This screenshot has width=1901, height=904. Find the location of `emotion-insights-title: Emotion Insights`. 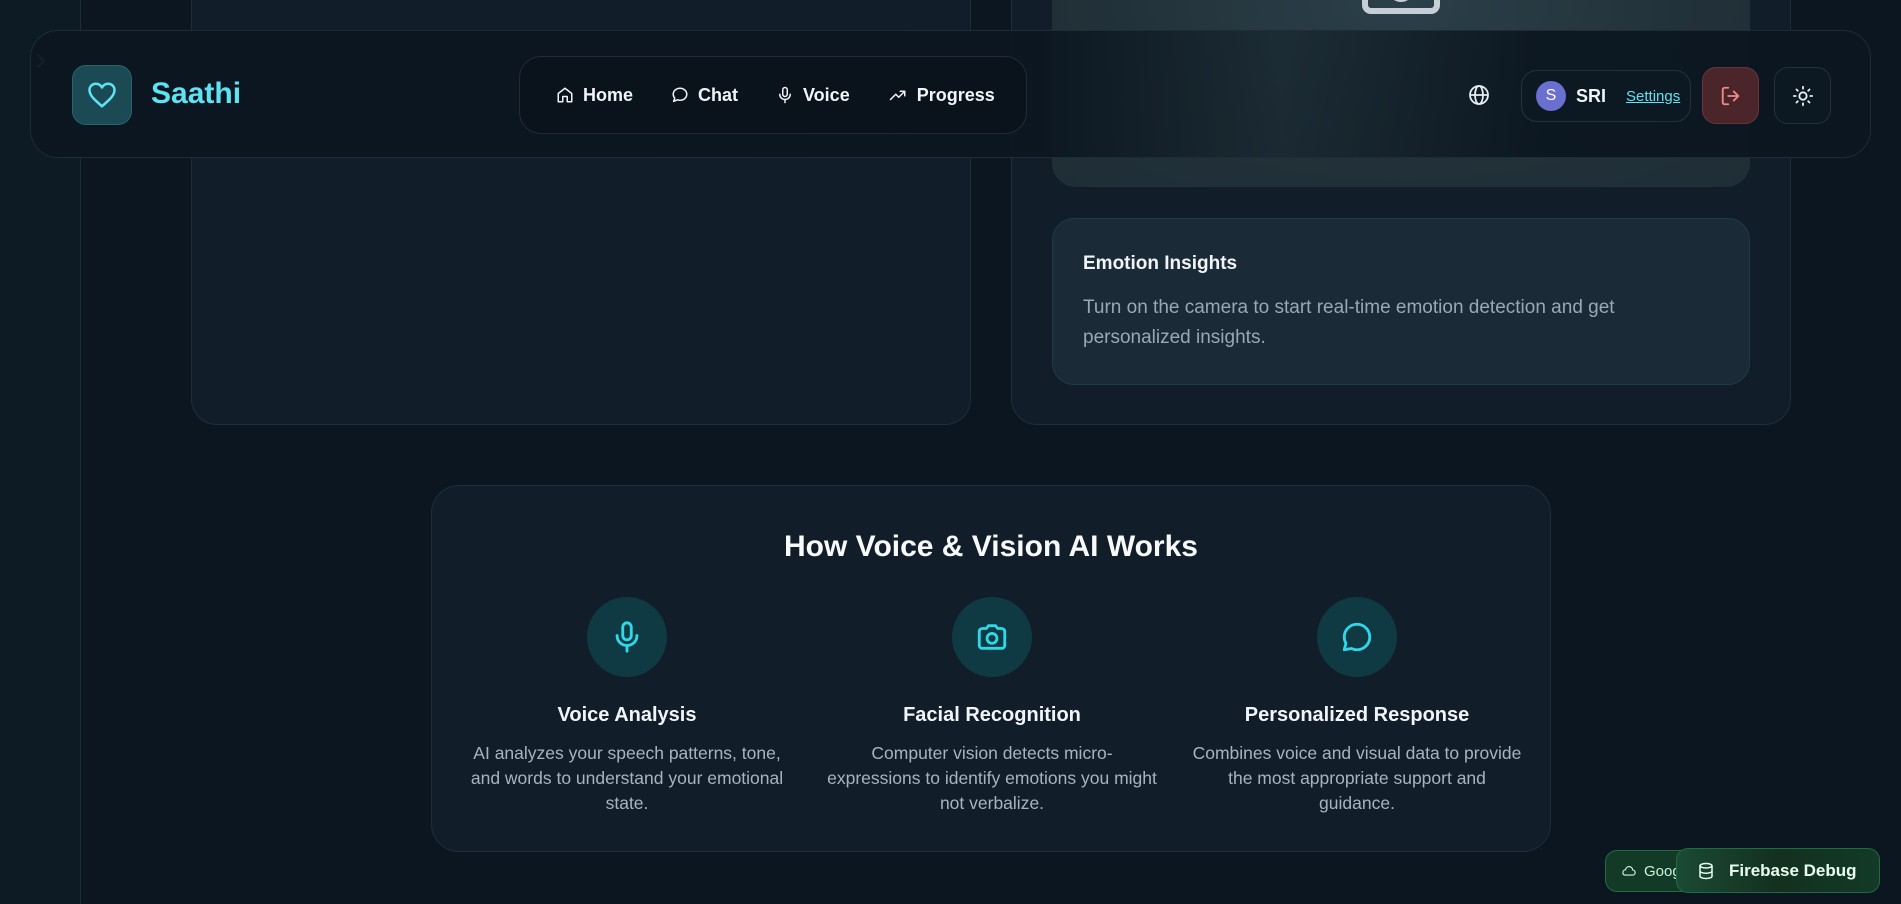

emotion-insights-title: Emotion Insights is located at coordinates (1160, 263).